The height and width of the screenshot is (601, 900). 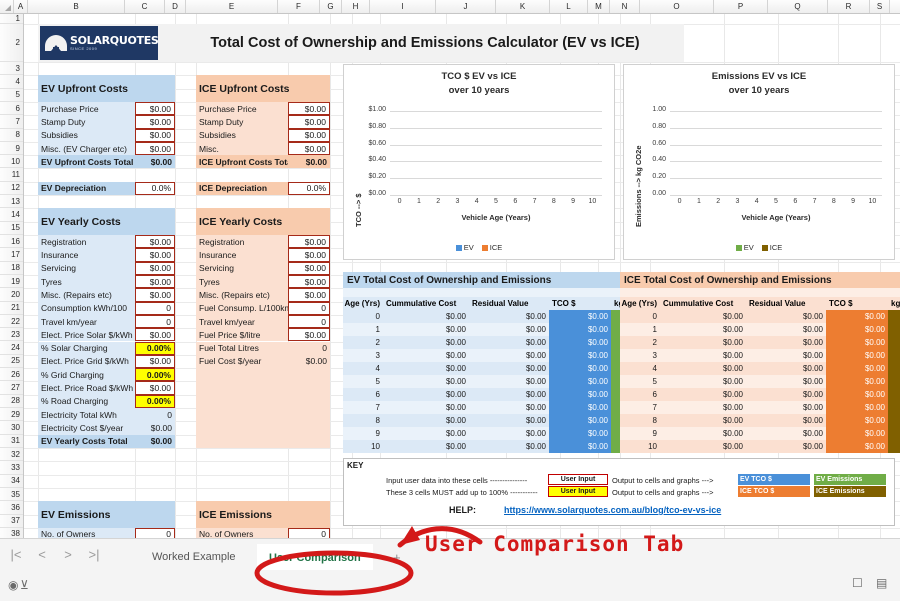 What do you see at coordinates (11, 494) in the screenshot?
I see `row-header-35: 35` at bounding box center [11, 494].